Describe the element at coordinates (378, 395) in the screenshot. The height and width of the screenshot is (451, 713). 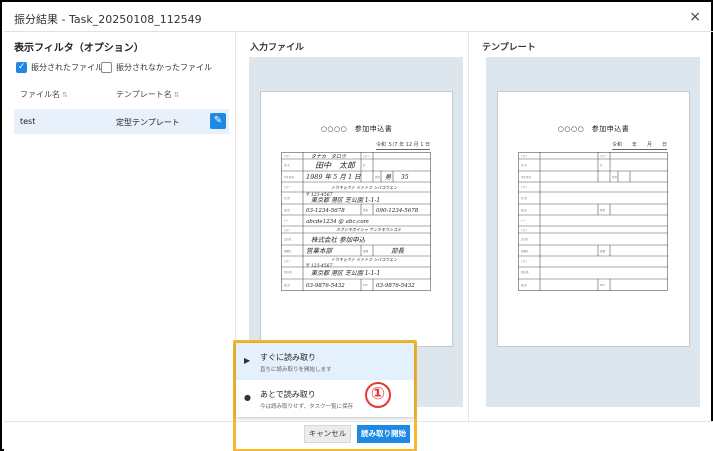
I see `annotation-number-badge: ①` at that location.